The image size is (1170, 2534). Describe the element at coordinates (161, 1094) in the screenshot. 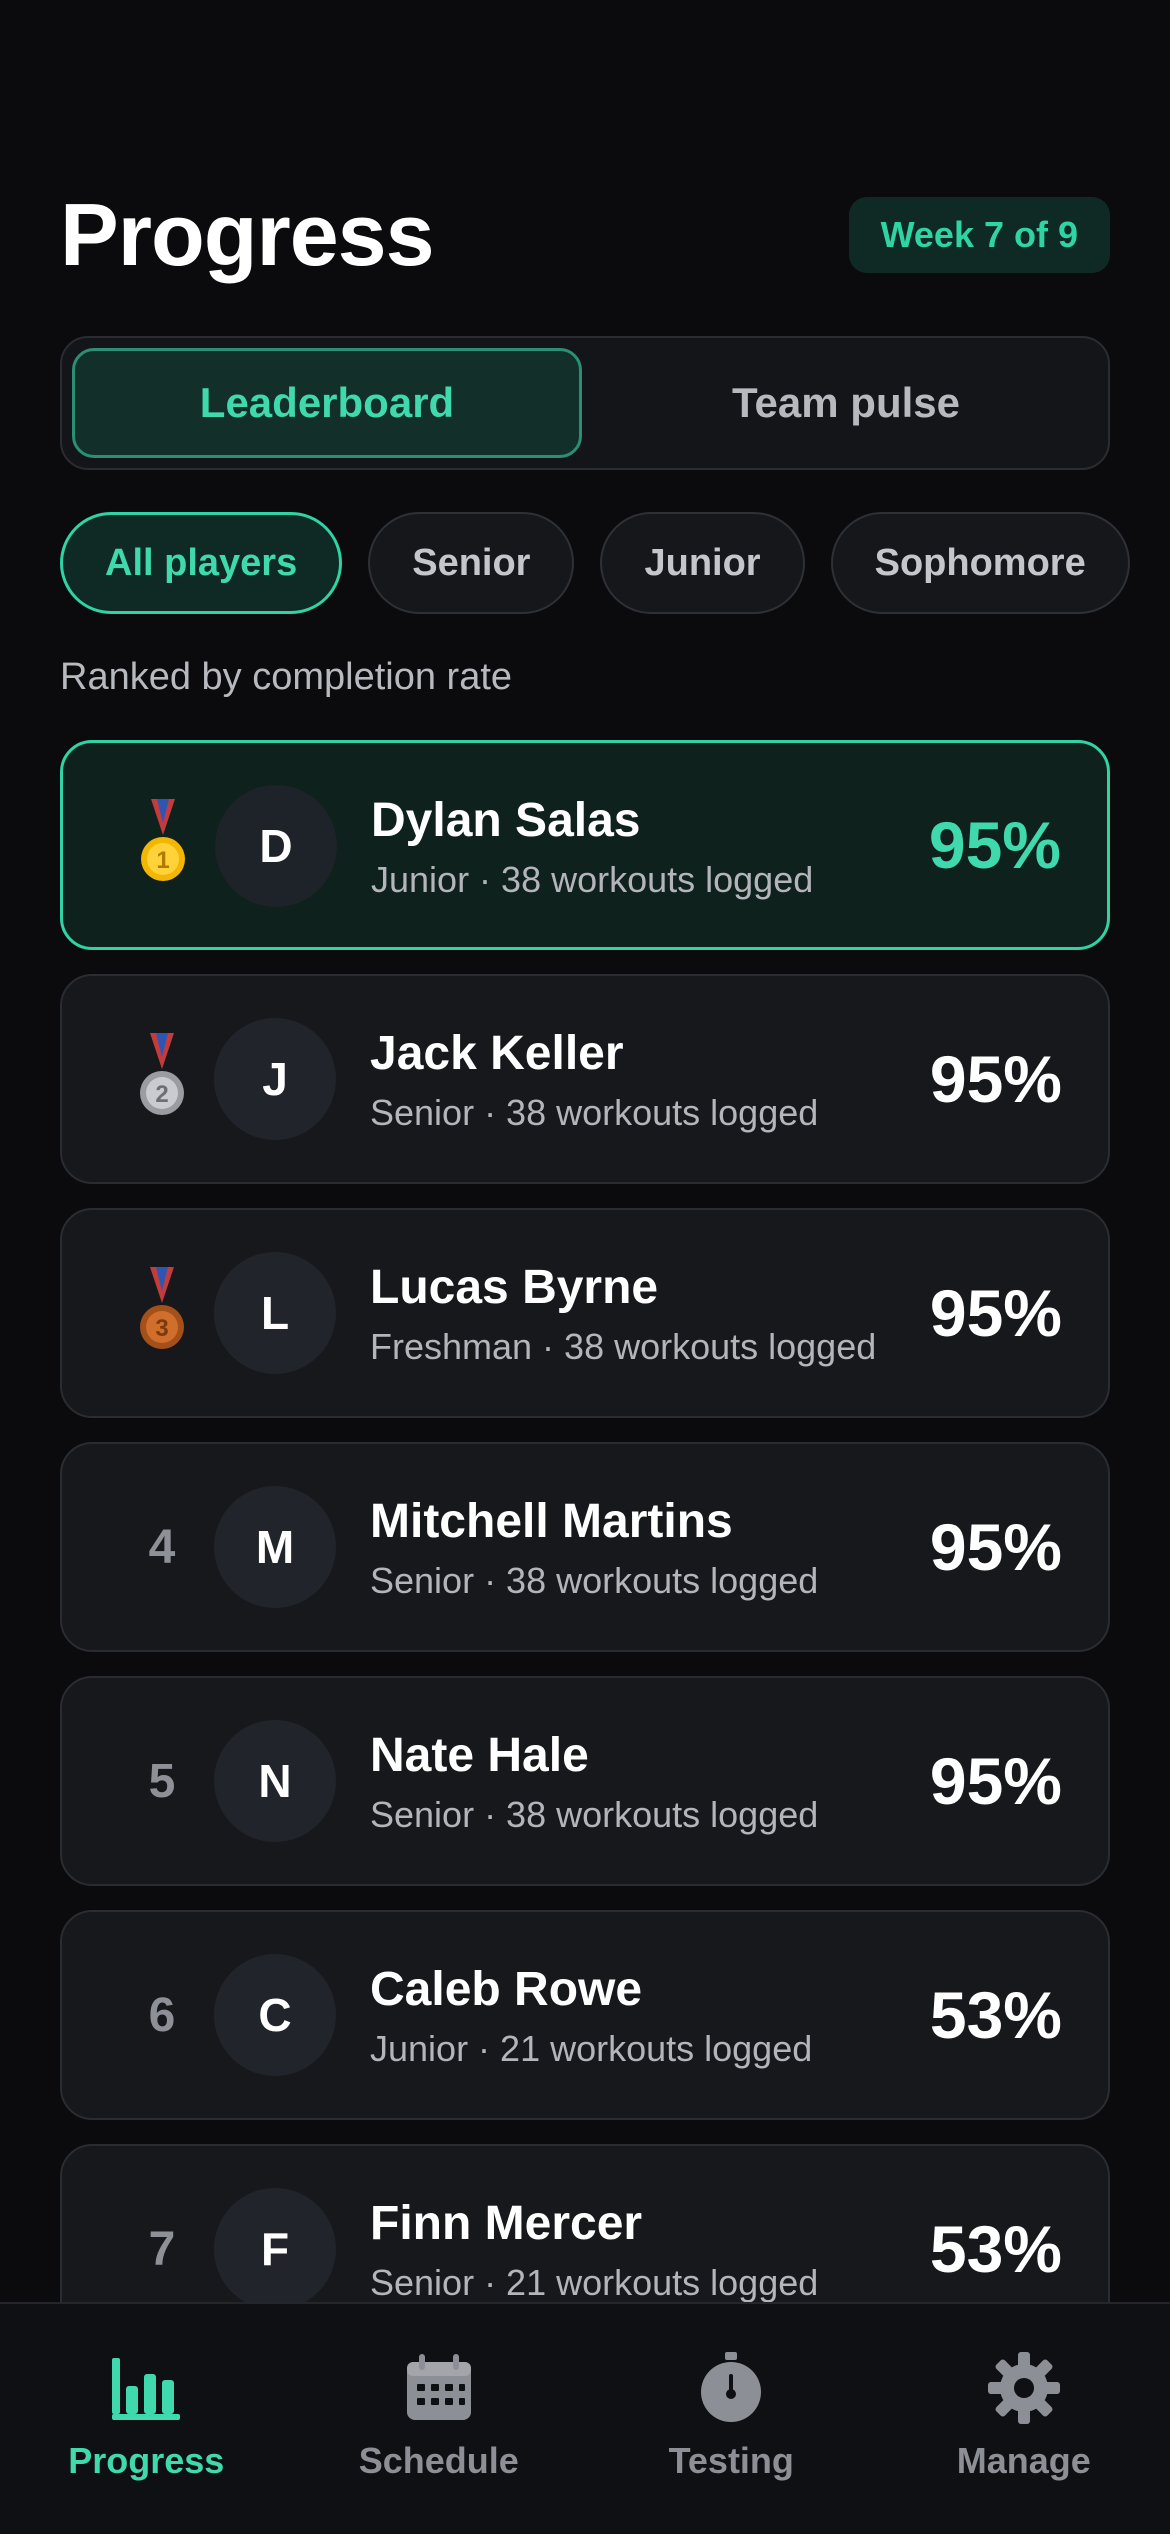

I see `svg-text: 2` at that location.